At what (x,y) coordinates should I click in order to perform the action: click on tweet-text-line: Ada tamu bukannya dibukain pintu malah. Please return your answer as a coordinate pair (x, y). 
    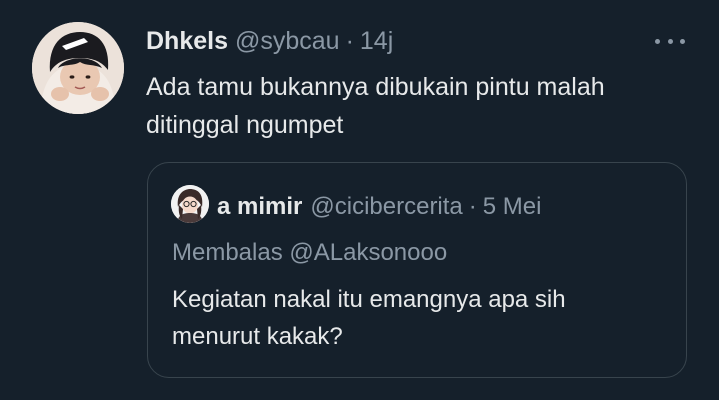
    Looking at the image, I should click on (375, 87).